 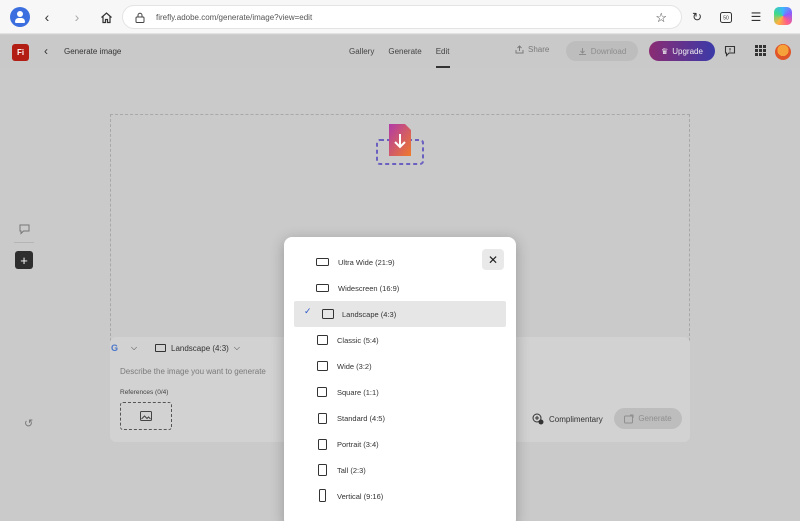 What do you see at coordinates (236, 347) in the screenshot?
I see `aspect-chevron-down-icon: ⌵` at bounding box center [236, 347].